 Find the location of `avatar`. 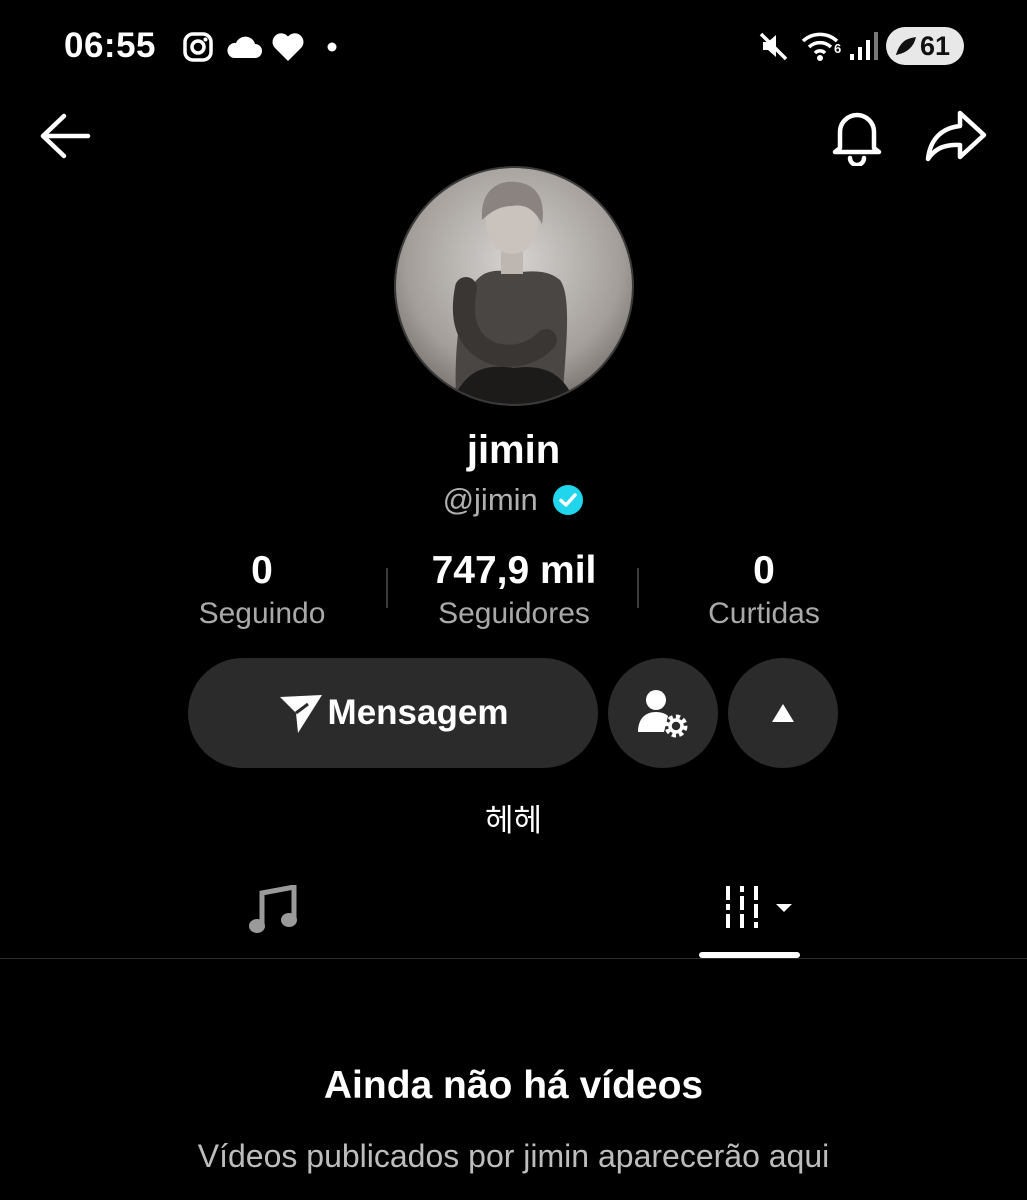

avatar is located at coordinates (514, 286).